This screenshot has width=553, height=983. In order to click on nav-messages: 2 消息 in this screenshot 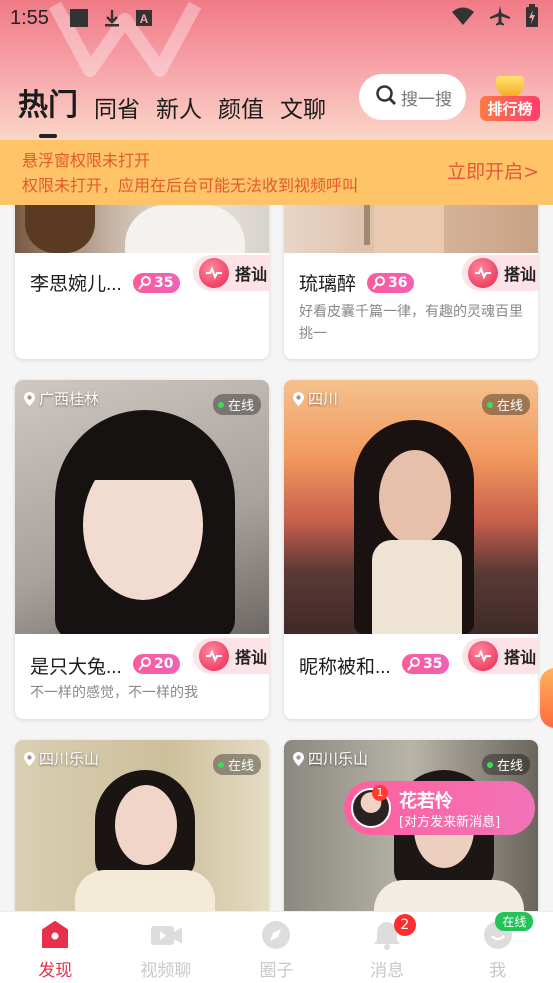, I will do `click(387, 947)`.